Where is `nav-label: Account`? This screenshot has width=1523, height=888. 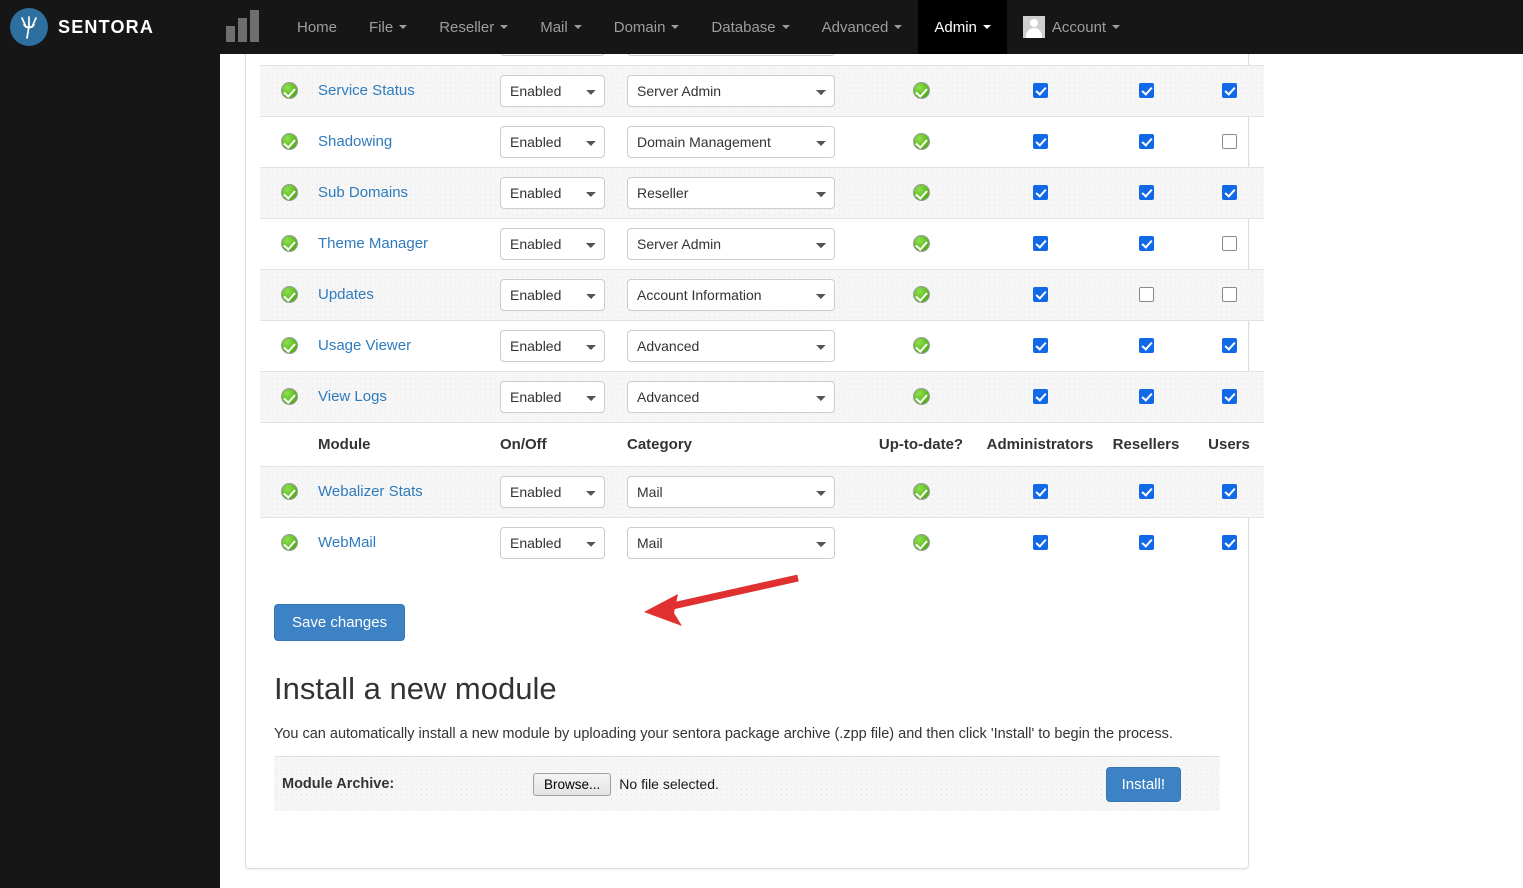 nav-label: Account is located at coordinates (1079, 27).